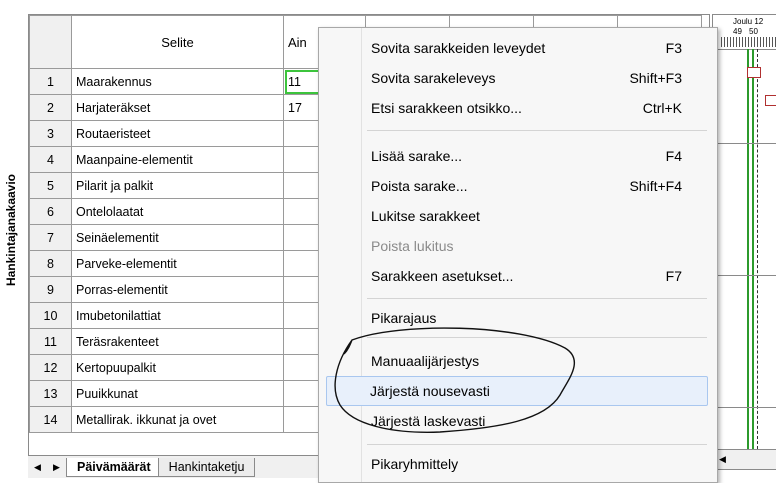  Describe the element at coordinates (722, 459) in the screenshot. I see `scroll-left-icon: ◀` at that location.